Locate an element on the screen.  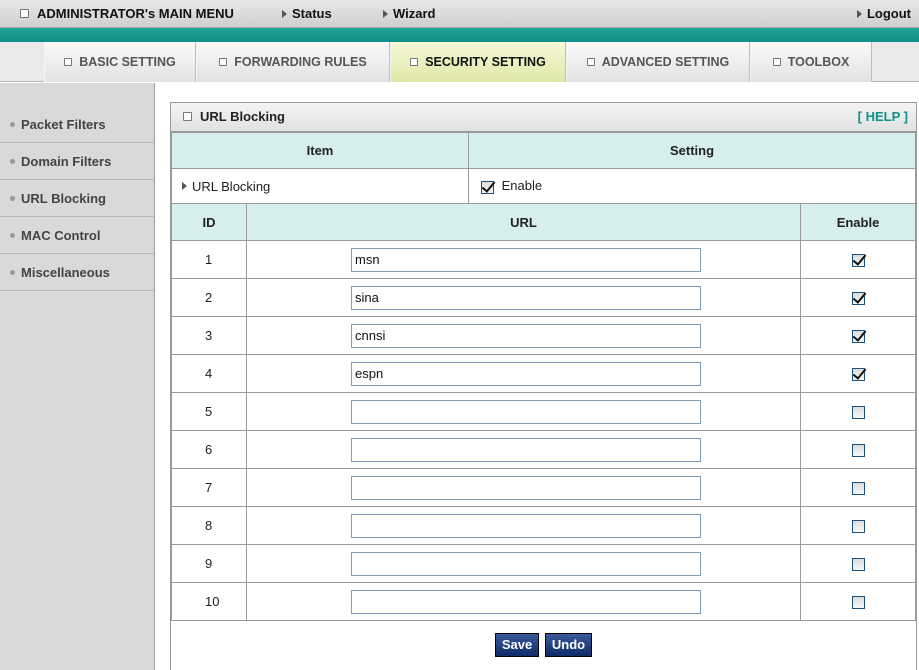
header-band is located at coordinates (459, 35).